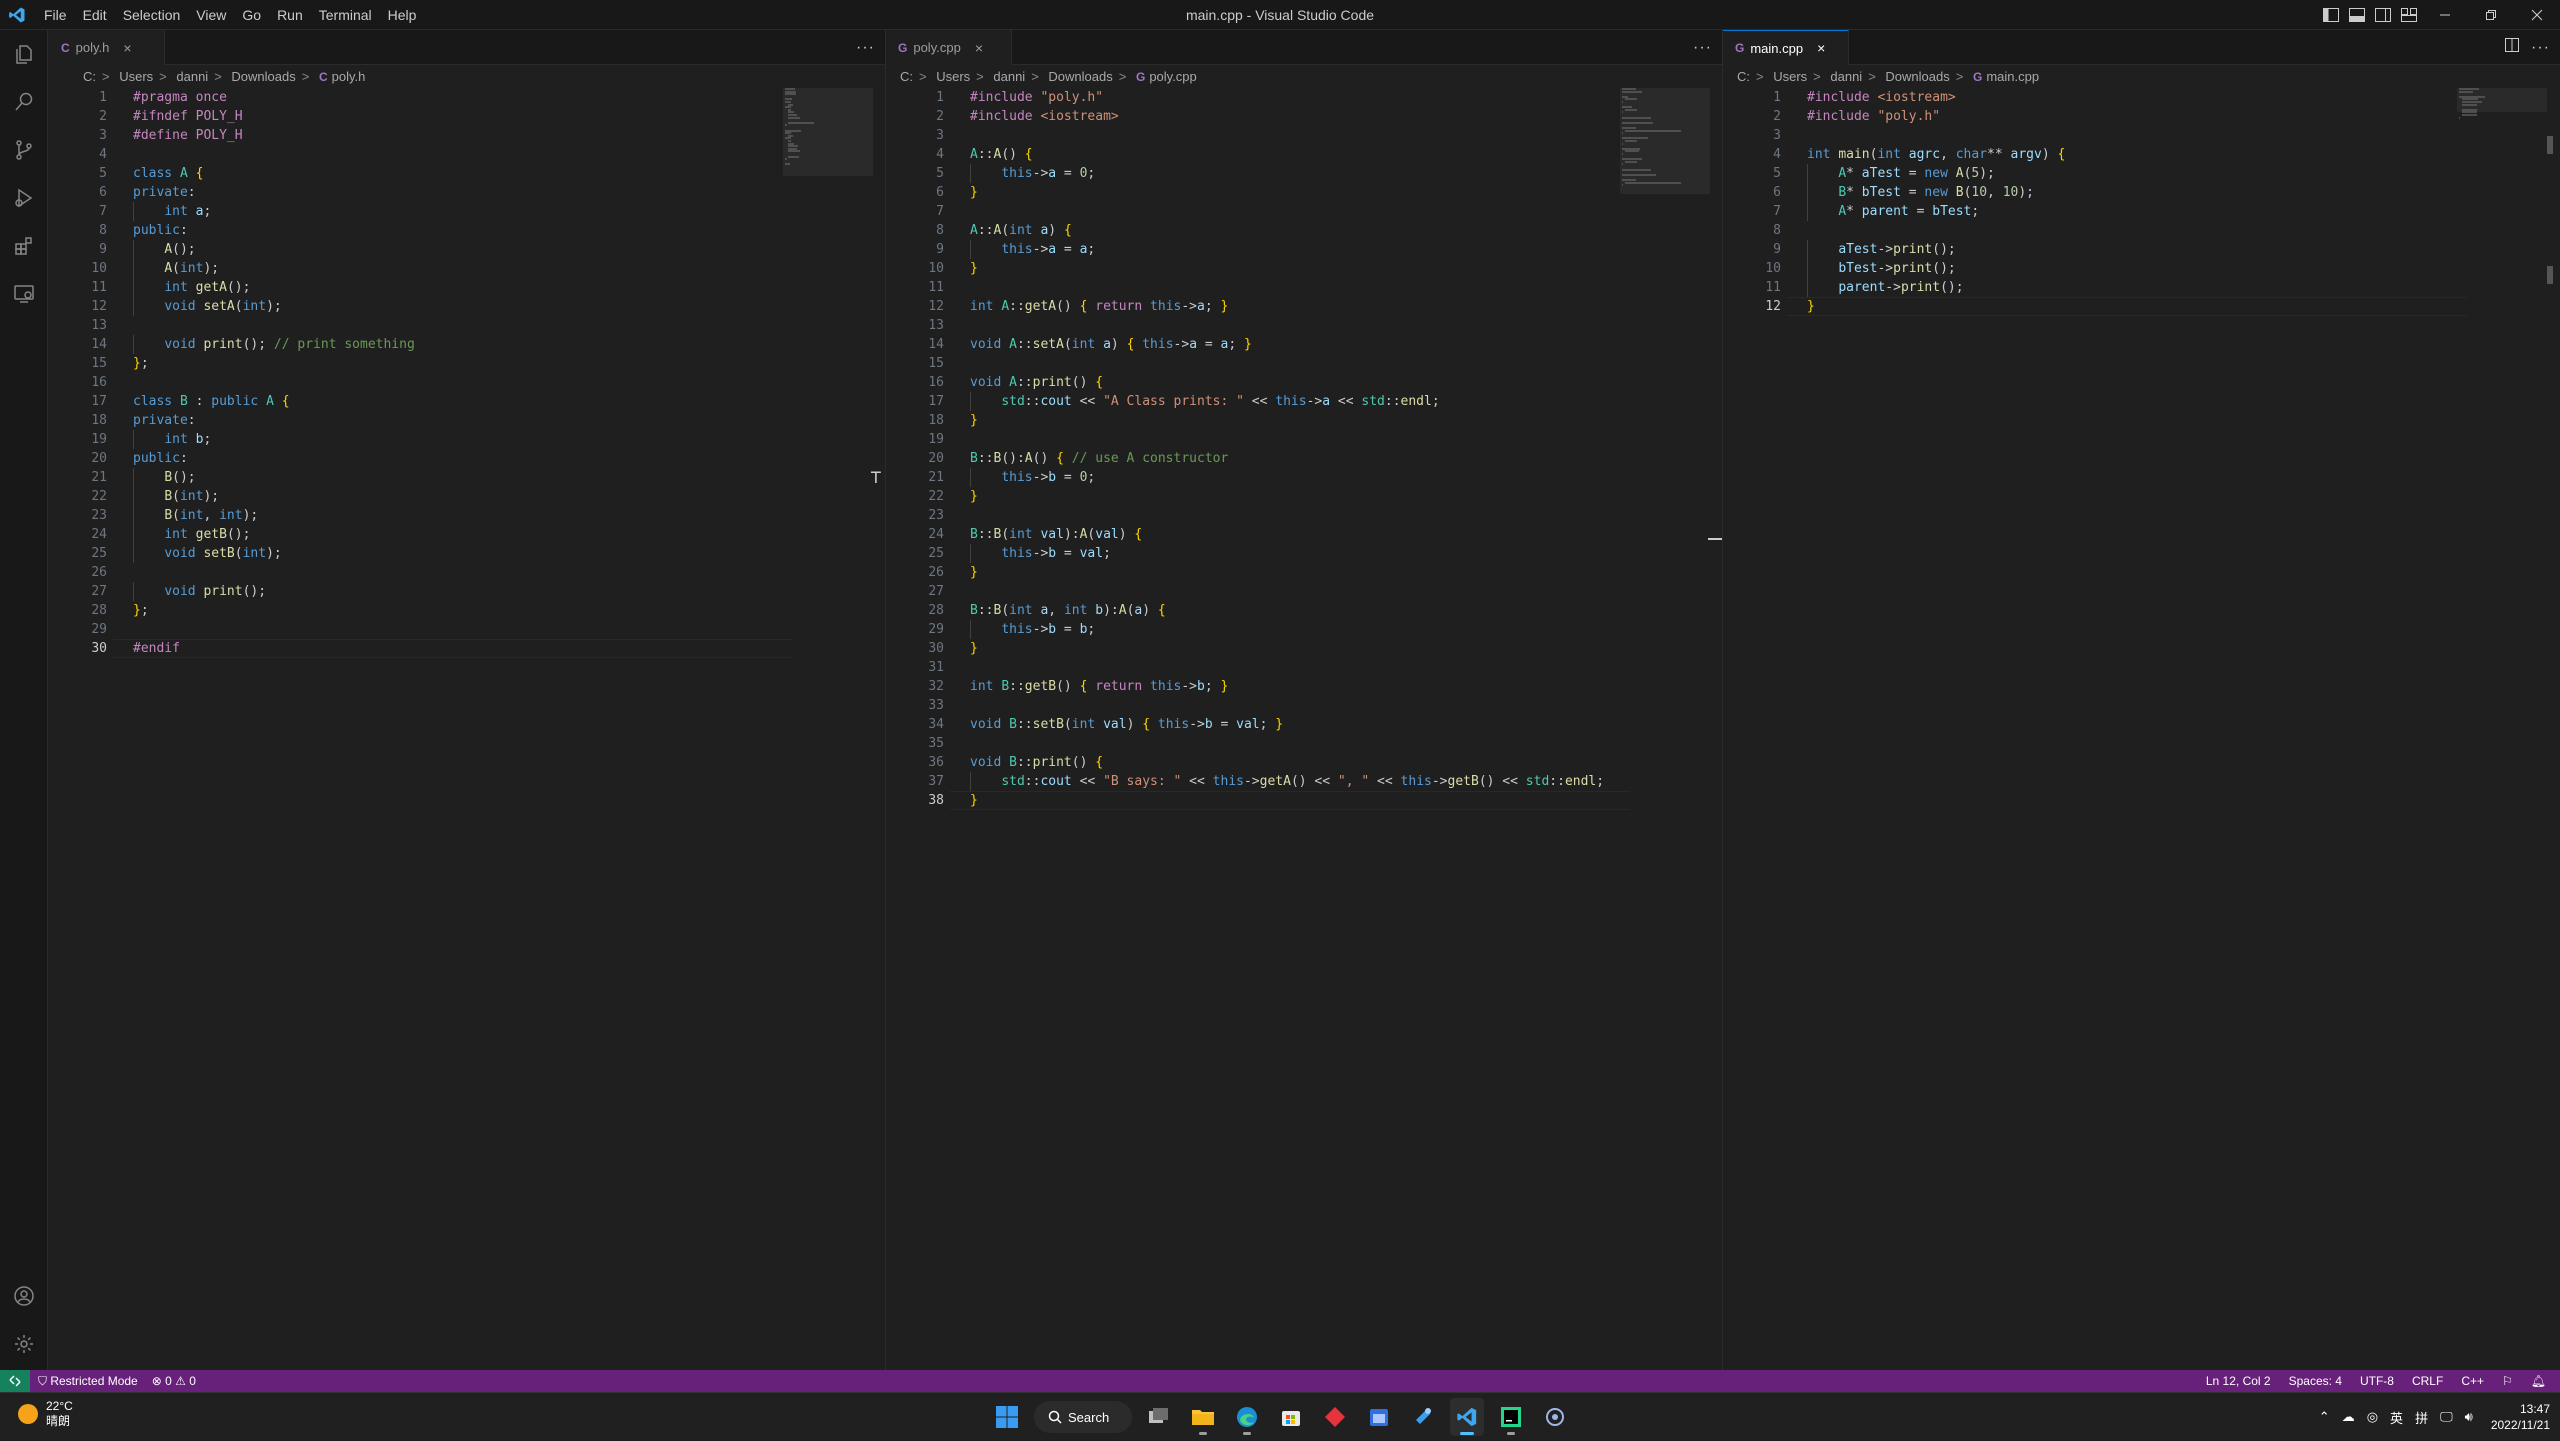  What do you see at coordinates (1874, 116) in the screenshot?
I see `code-text: #include "poly.h"` at bounding box center [1874, 116].